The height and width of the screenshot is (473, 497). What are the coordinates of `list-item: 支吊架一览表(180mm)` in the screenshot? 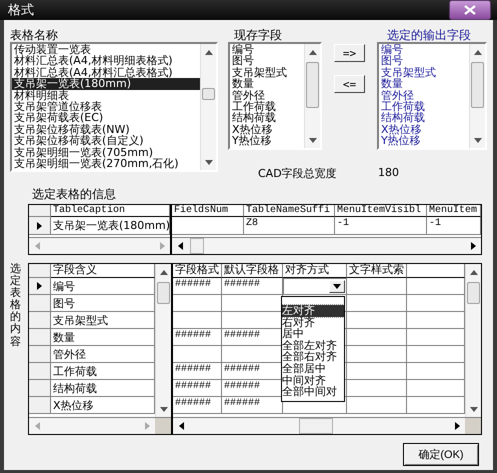 It's located at (106, 84).